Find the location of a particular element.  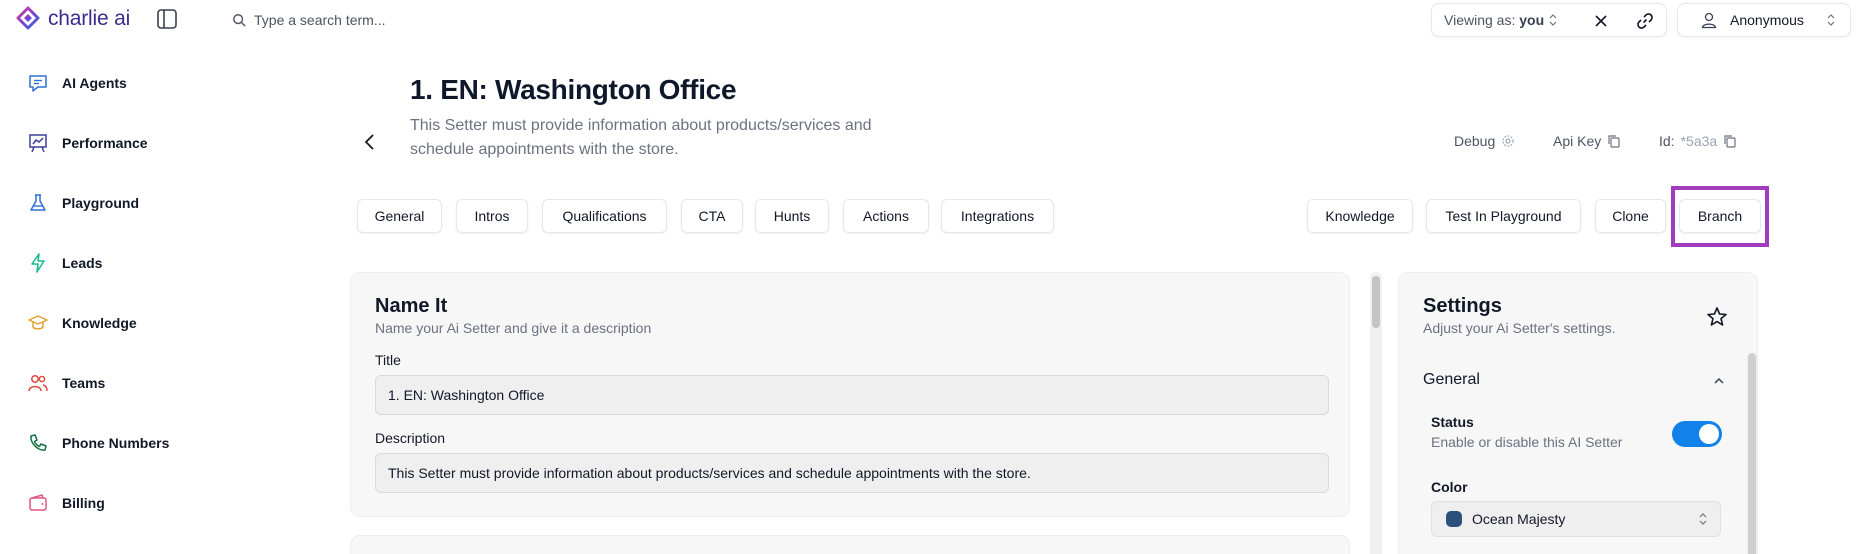

clone-button: Clone is located at coordinates (1630, 216).